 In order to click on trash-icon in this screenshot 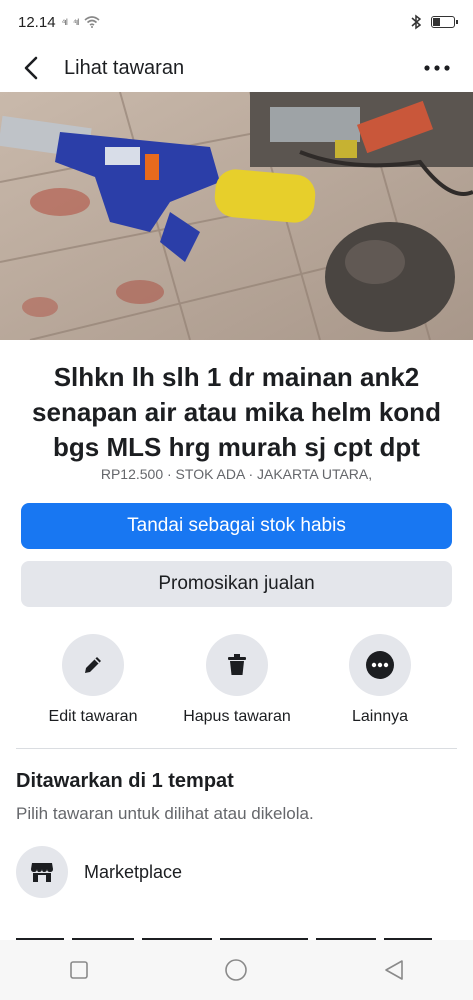, I will do `click(237, 664)`.